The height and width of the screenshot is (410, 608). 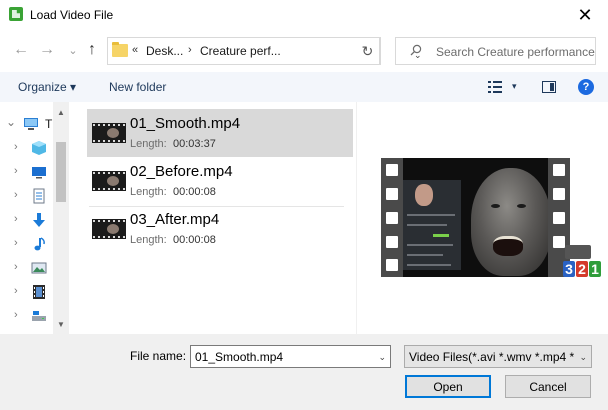 What do you see at coordinates (582, 269) in the screenshot?
I see `logo-digit: 2` at bounding box center [582, 269].